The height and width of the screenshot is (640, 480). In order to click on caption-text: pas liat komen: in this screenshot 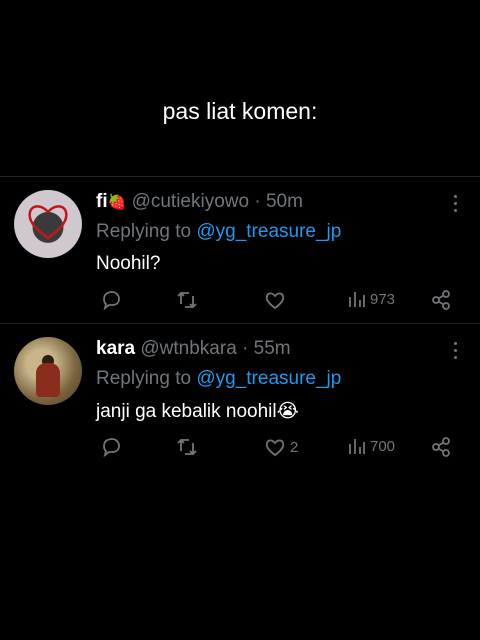, I will do `click(240, 111)`.